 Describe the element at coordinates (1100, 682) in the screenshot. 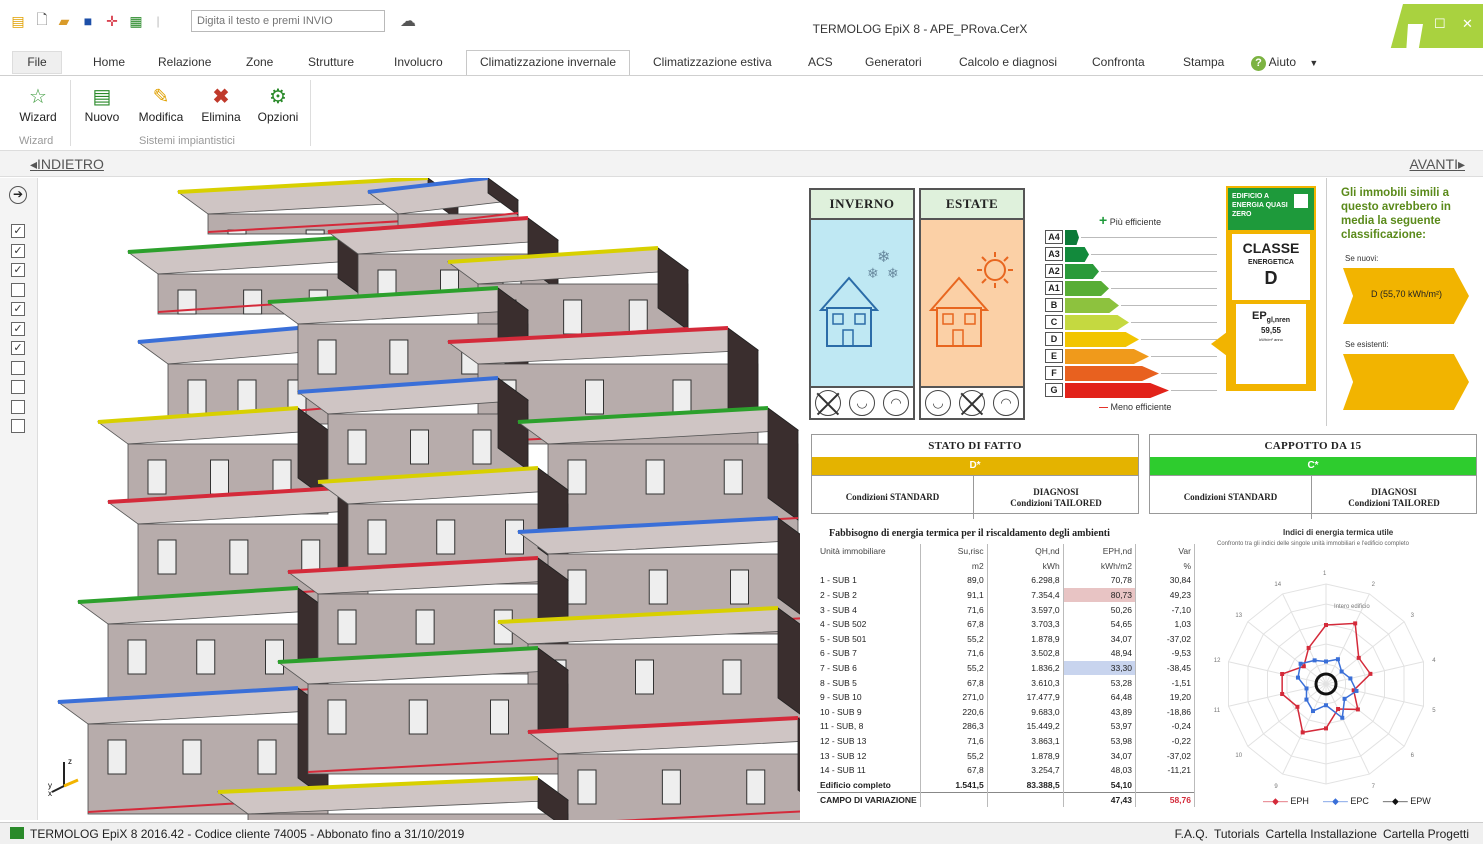

I see `table-cell: 53,28` at that location.